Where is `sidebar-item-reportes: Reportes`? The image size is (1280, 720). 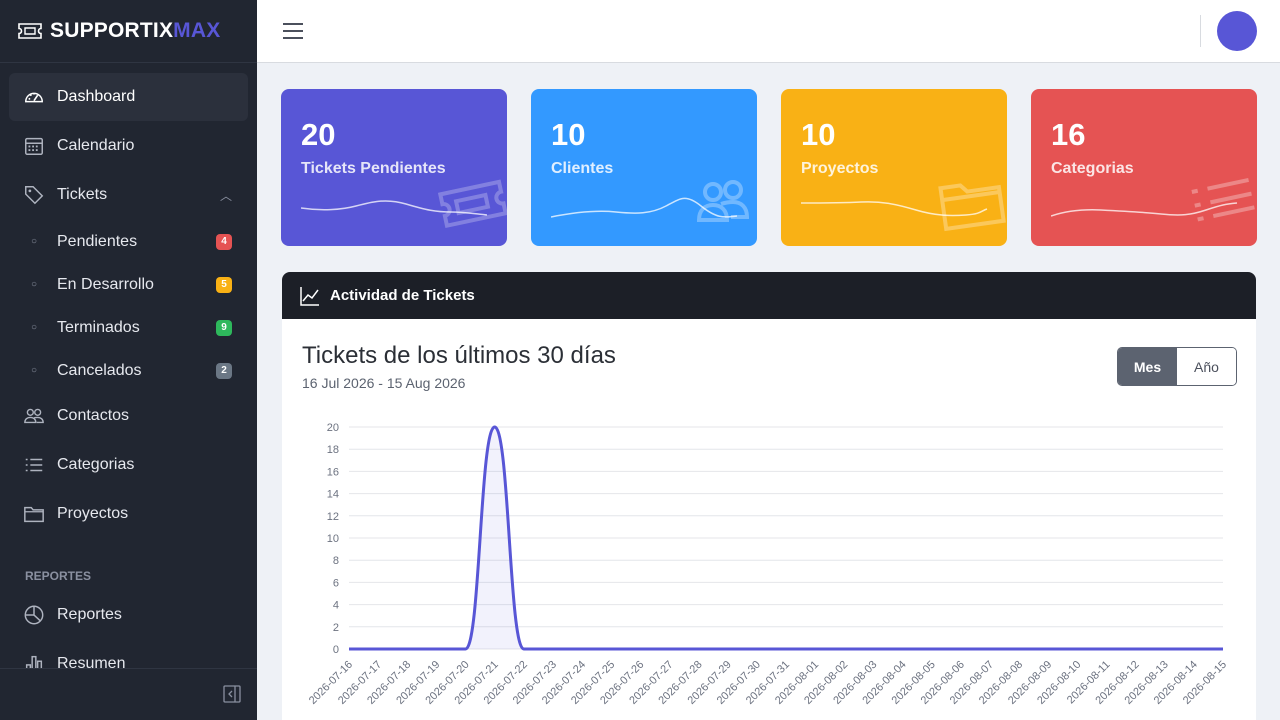 sidebar-item-reportes: Reportes is located at coordinates (128, 615).